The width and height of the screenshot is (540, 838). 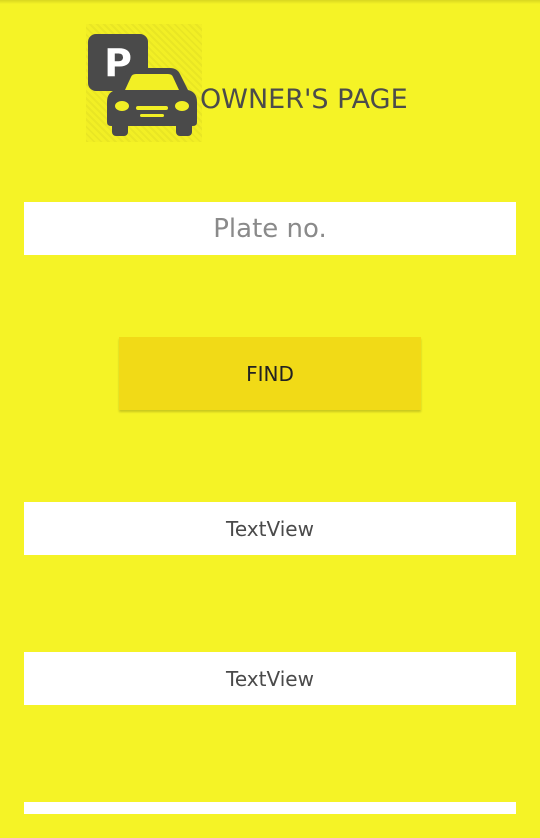 What do you see at coordinates (304, 99) in the screenshot?
I see `page-title: OWNER'S PAGE` at bounding box center [304, 99].